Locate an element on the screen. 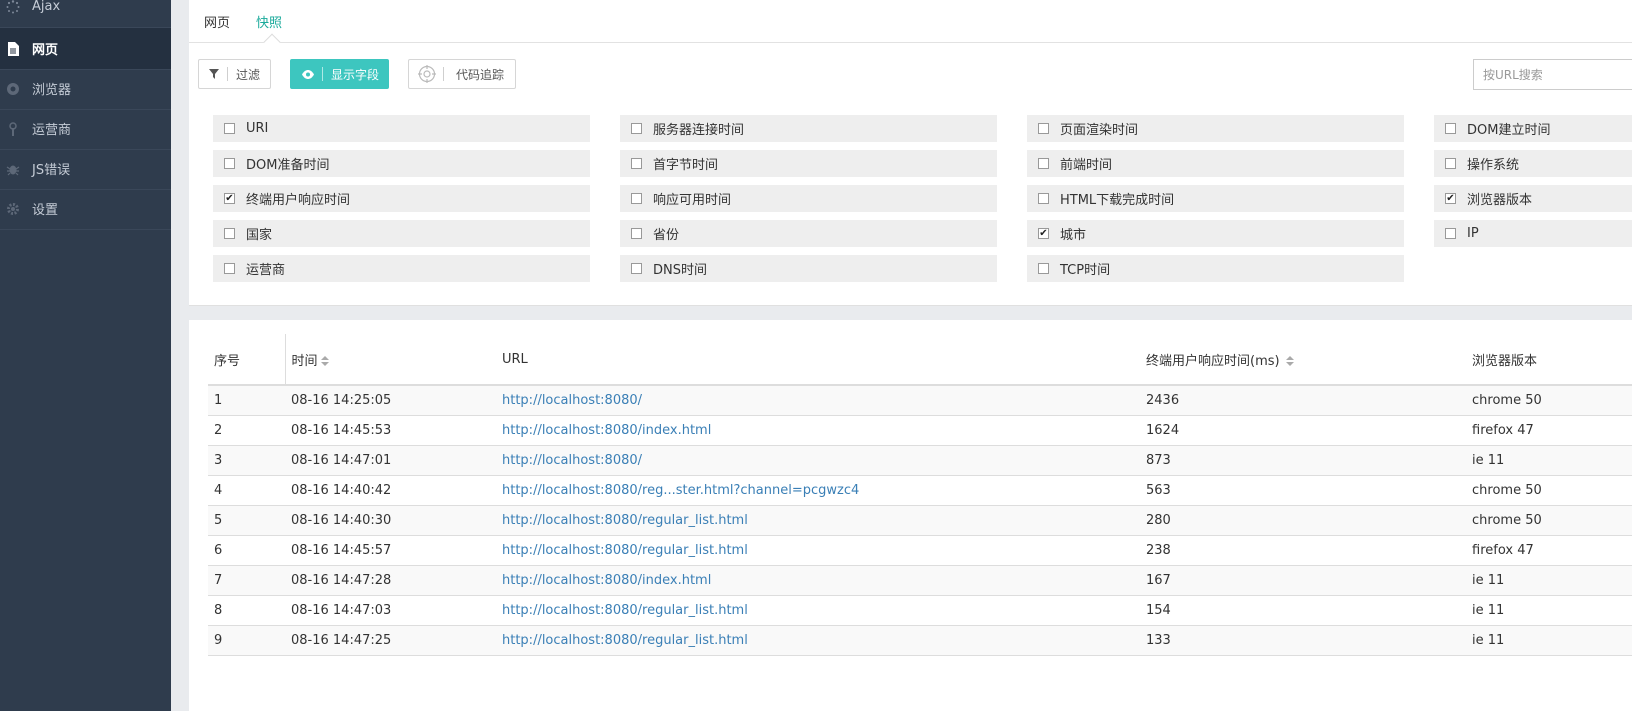 The width and height of the screenshot is (1632, 711). show-fields-button: 显示字段 is located at coordinates (339, 74).